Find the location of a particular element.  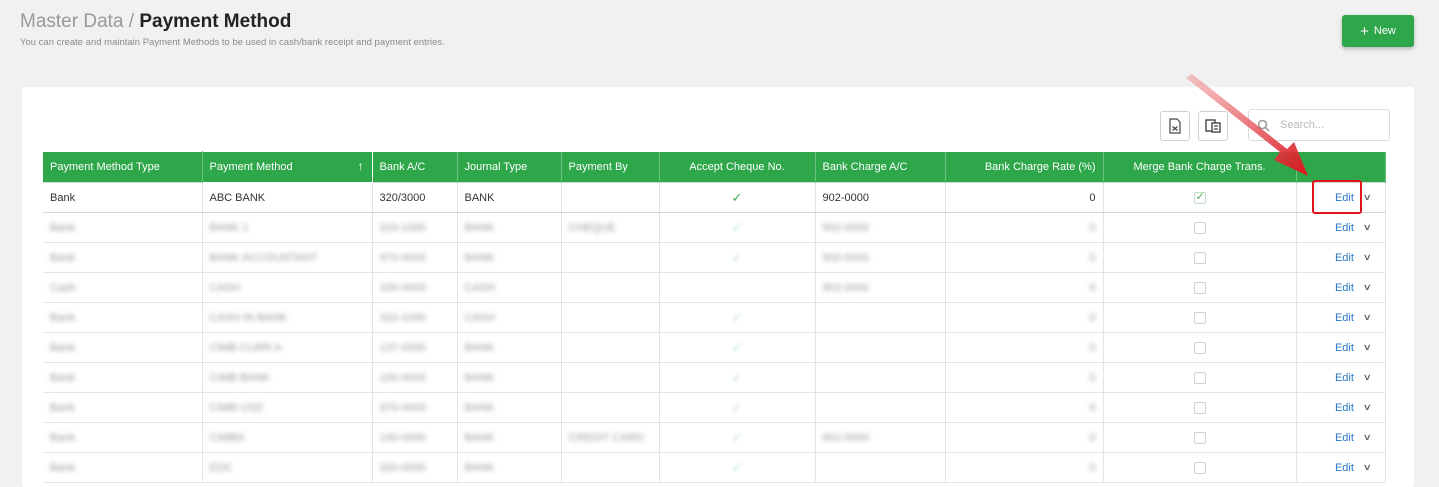

column-header: Accept Cheque No. is located at coordinates (737, 167).